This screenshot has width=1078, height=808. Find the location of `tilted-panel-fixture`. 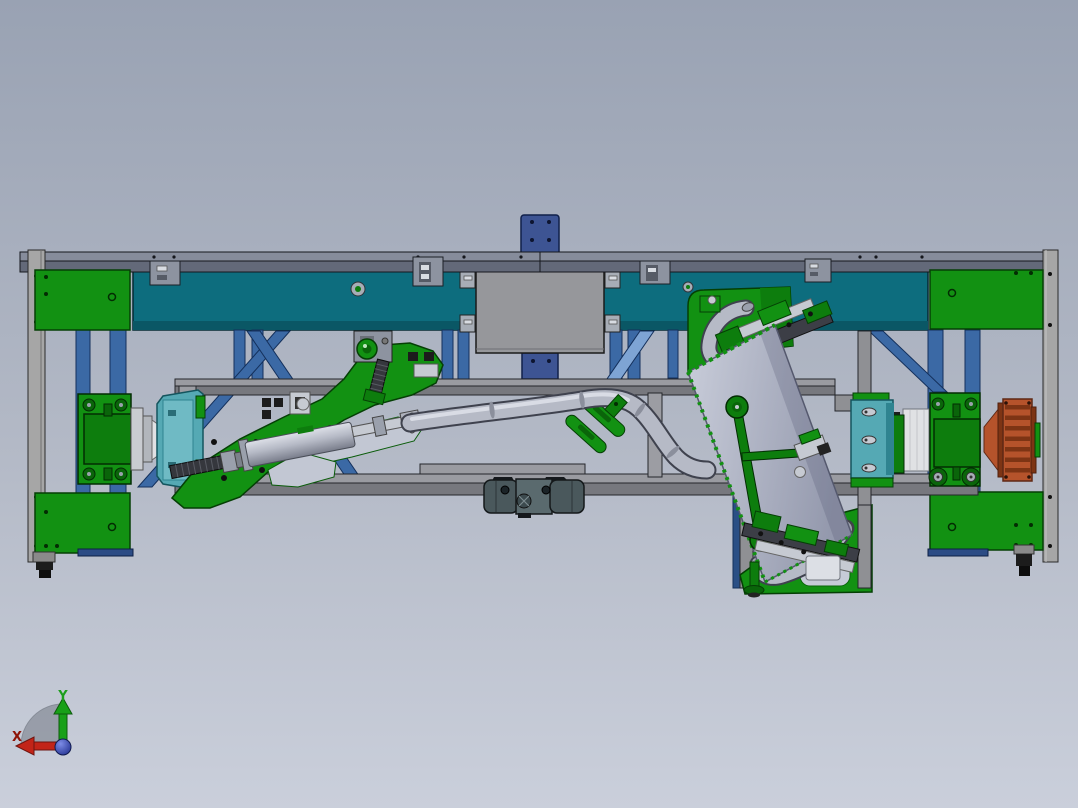

tilted-panel-fixture is located at coordinates (779, 442).